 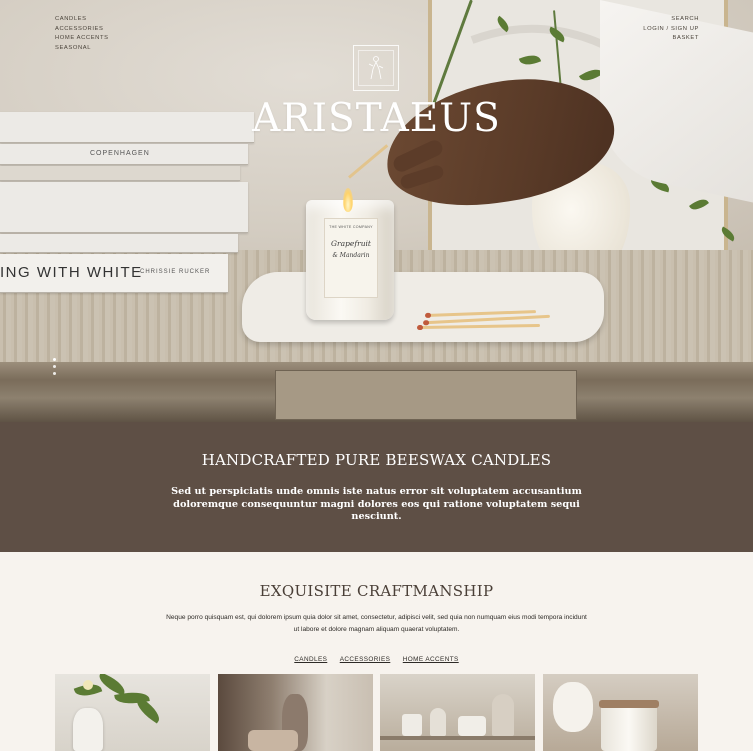 What do you see at coordinates (295, 712) in the screenshot?
I see `vase-jar-tile` at bounding box center [295, 712].